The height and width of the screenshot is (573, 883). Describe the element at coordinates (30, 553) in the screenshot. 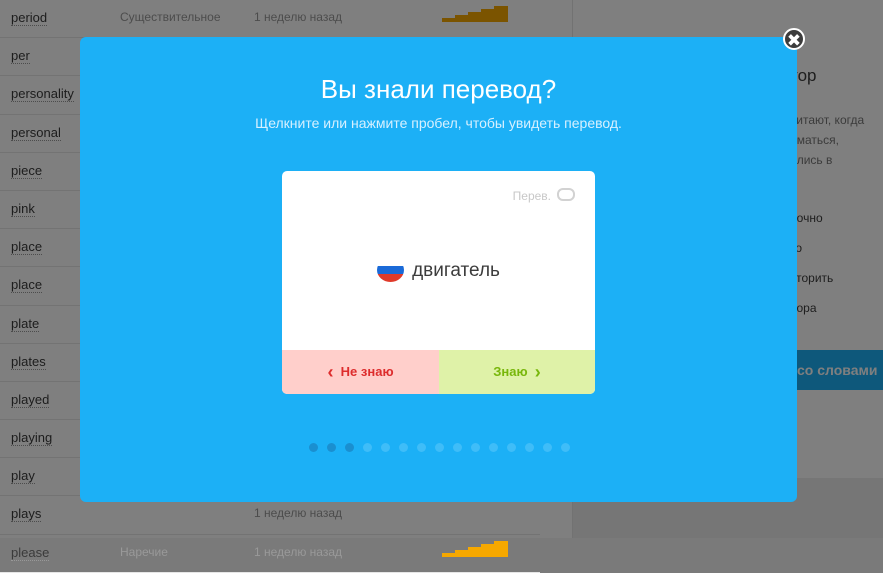

I see `word-text: please` at that location.